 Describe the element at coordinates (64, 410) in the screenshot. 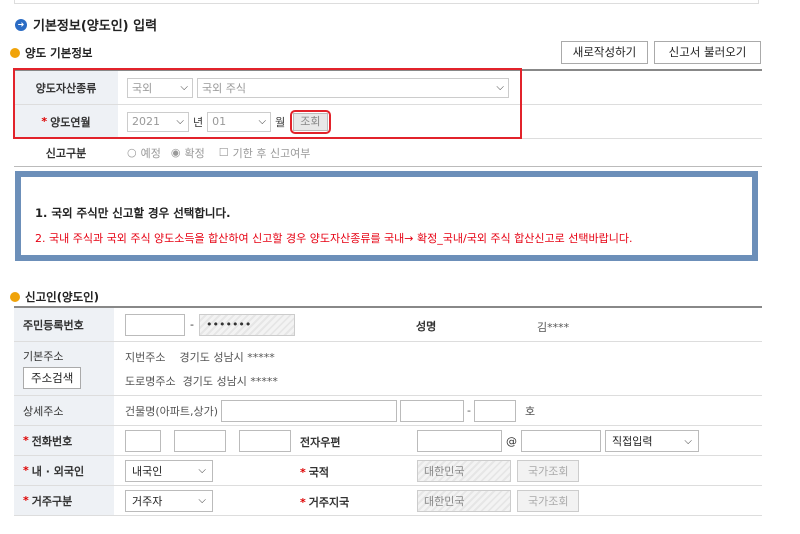

I see `detail-address-label: 상세주소` at that location.